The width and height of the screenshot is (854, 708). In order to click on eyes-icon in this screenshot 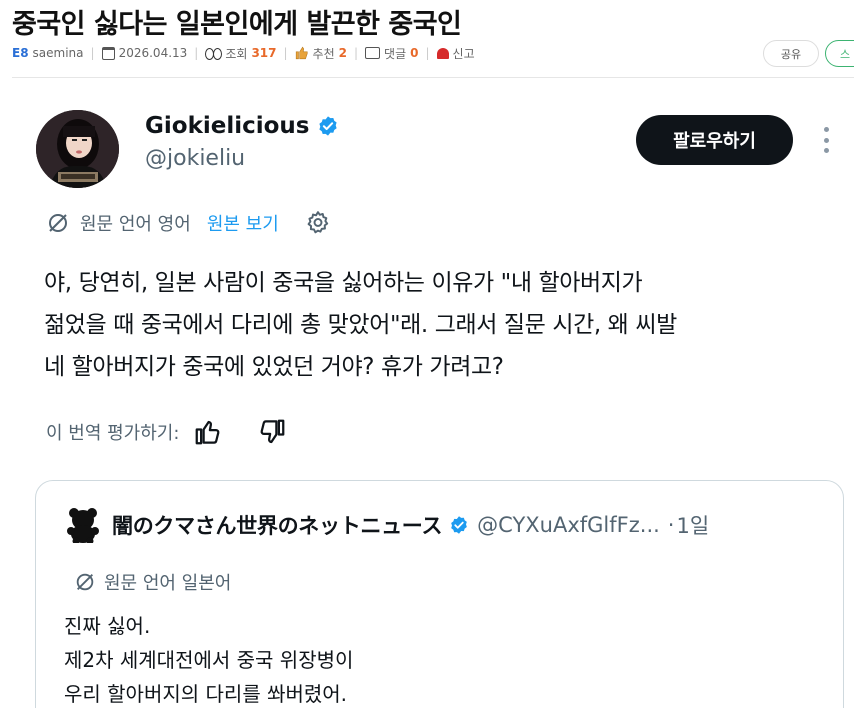, I will do `click(214, 53)`.